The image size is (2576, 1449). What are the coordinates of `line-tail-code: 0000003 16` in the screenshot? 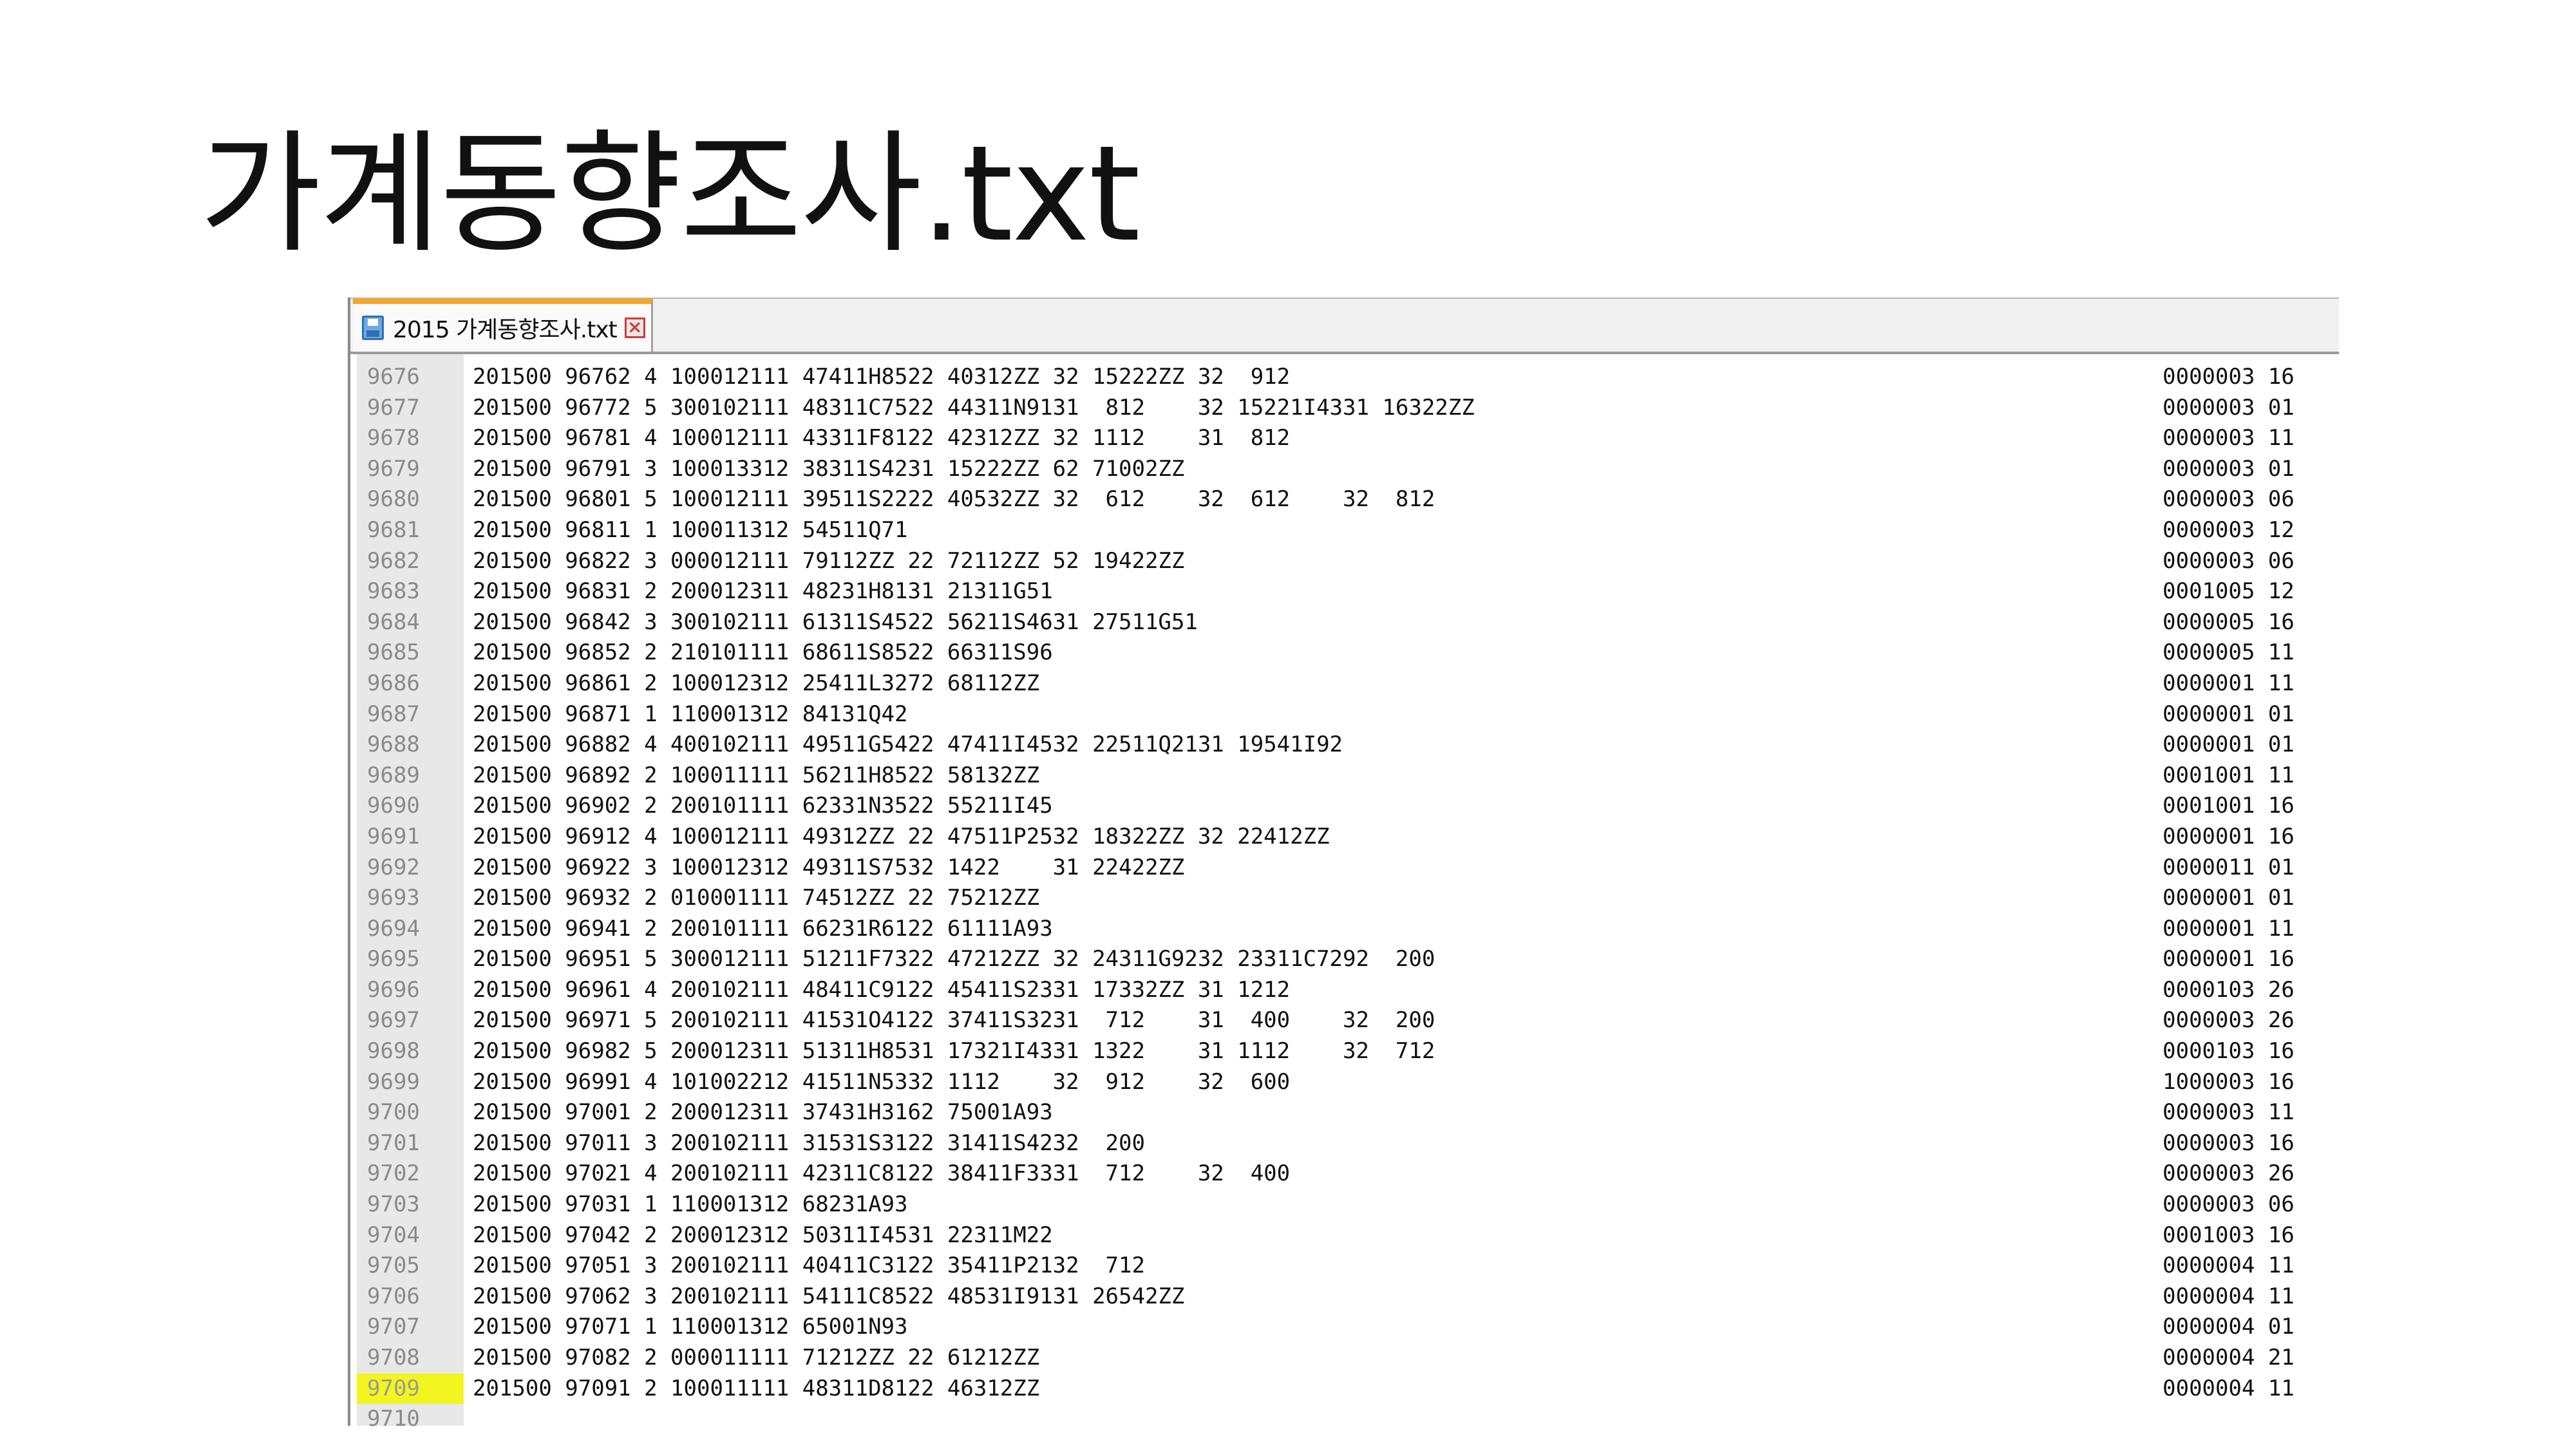 It's located at (2229, 377).